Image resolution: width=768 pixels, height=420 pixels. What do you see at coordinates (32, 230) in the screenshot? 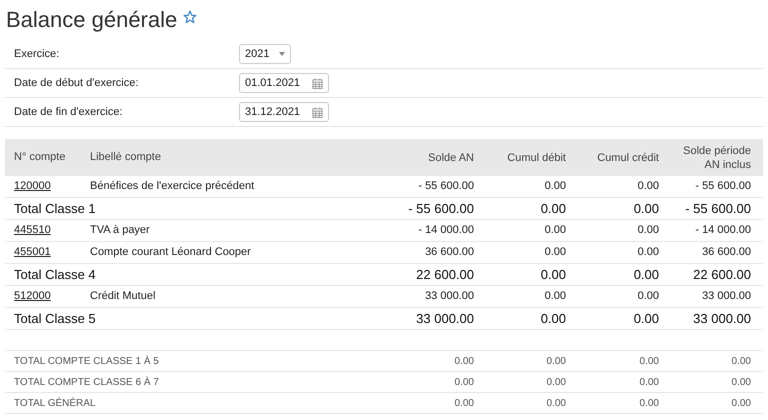
I see `account-link: 445510` at bounding box center [32, 230].